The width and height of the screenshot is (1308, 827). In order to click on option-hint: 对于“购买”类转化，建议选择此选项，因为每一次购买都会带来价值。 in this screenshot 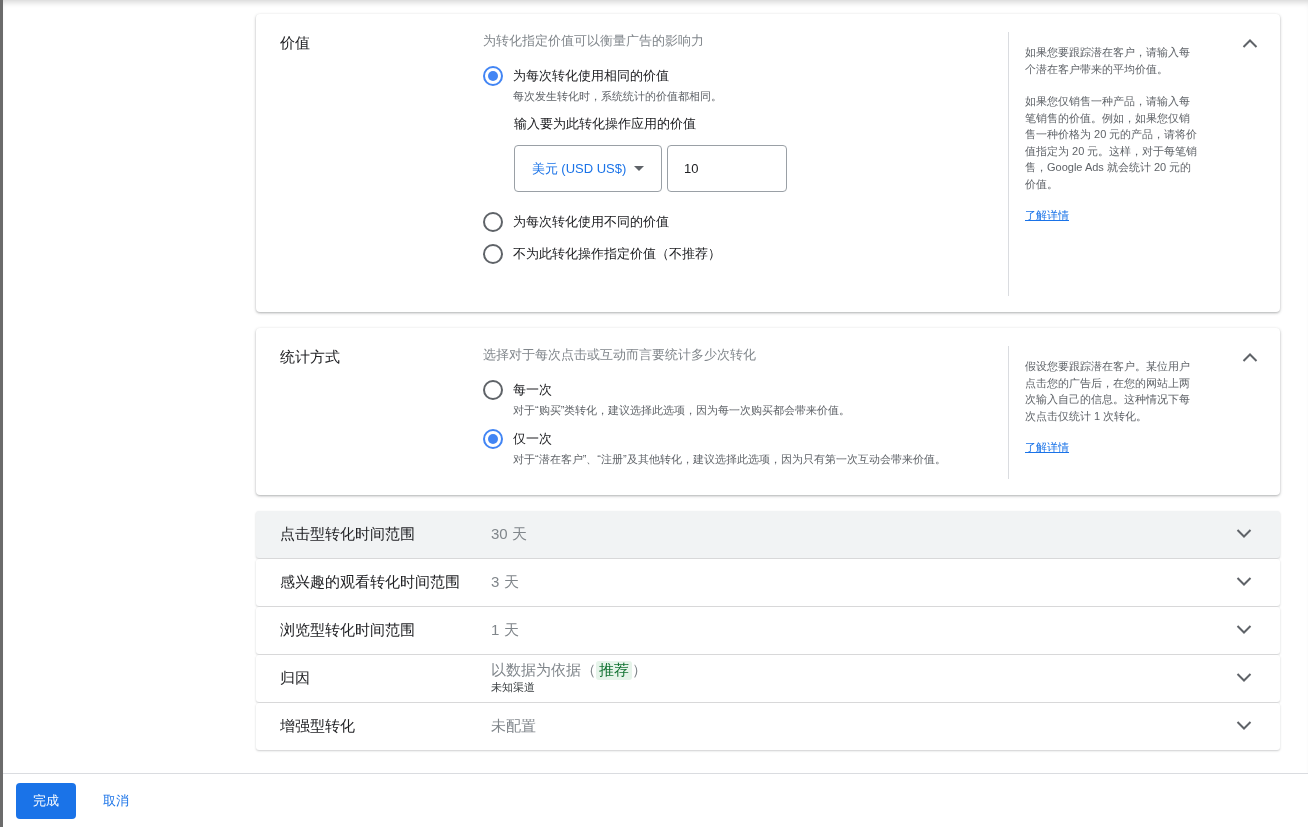, I will do `click(682, 410)`.